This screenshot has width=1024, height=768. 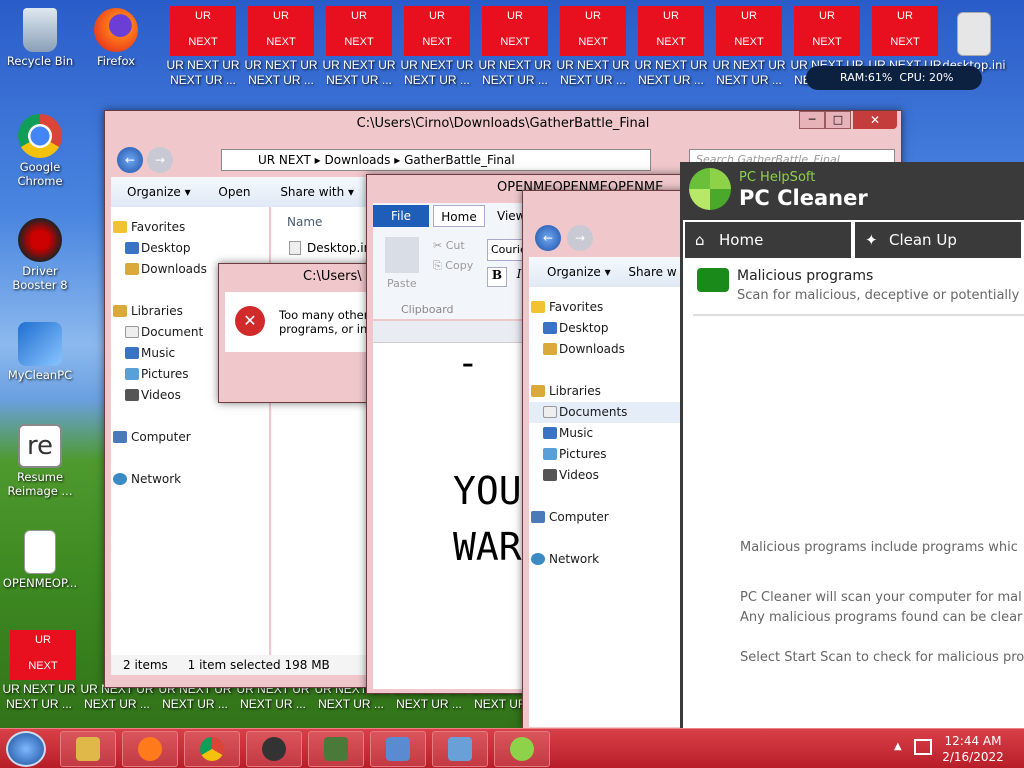 I want to click on nav-music: Music, so click(x=607, y=433).